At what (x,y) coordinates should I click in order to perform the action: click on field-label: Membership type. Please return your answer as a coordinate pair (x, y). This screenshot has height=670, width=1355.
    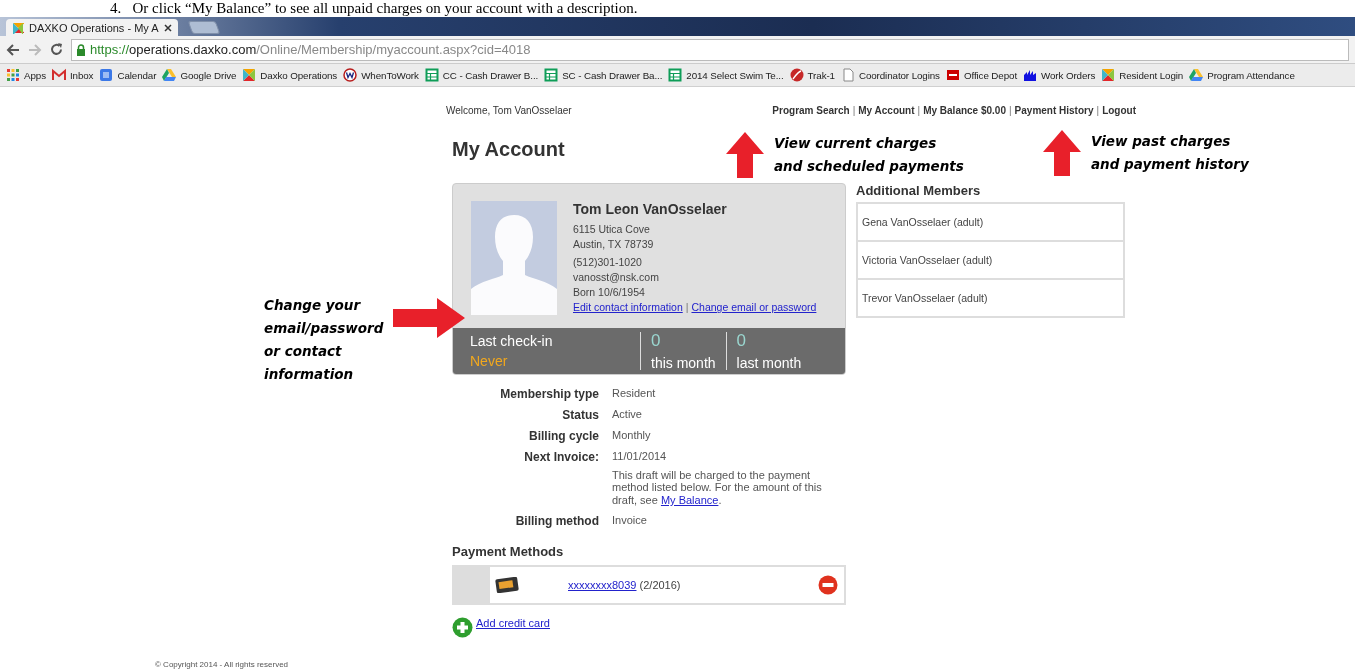
    Looking at the image, I should click on (549, 394).